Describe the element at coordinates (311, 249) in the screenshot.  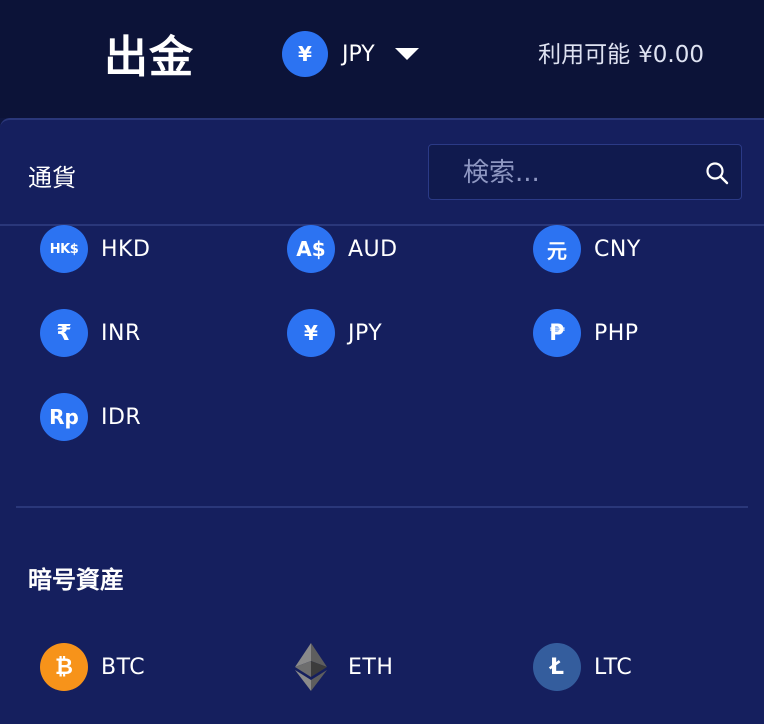
I see `aud-icon: A$` at that location.